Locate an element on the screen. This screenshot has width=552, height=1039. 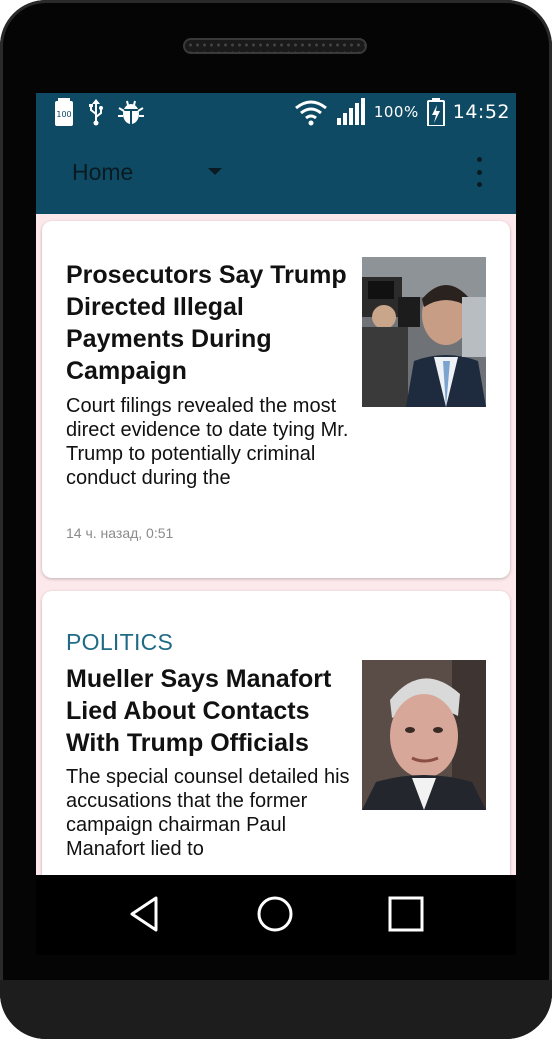
status-bar: 100 100% 14:52 is located at coordinates (276, 112).